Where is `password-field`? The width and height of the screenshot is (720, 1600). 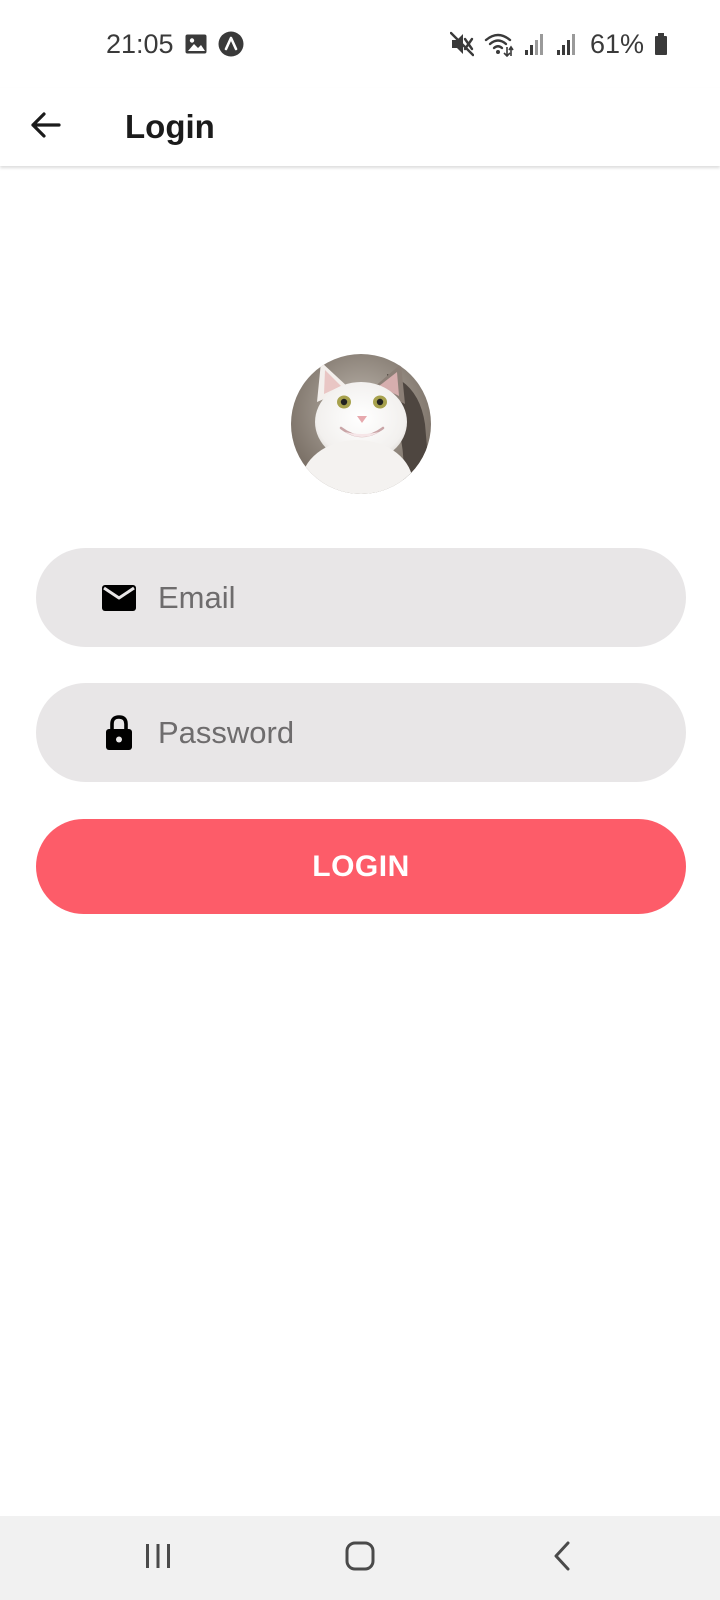
password-field is located at coordinates (361, 732).